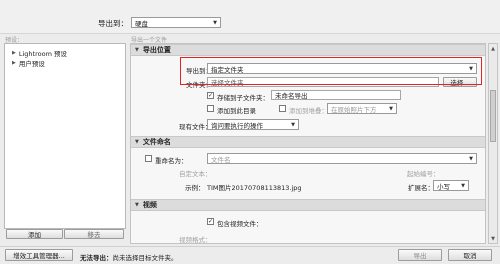 This screenshot has width=500, height=264. What do you see at coordinates (342, 158) in the screenshot?
I see `rename-template-select: 文件名 ▼` at bounding box center [342, 158].